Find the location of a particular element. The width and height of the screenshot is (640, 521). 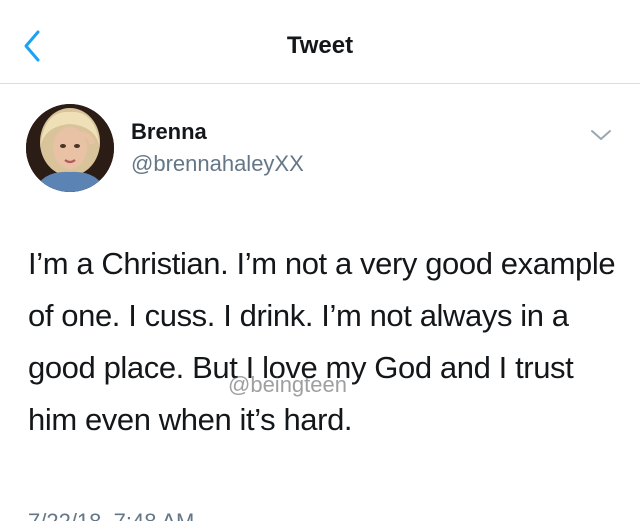

chevron-down-icon is located at coordinates (601, 135).